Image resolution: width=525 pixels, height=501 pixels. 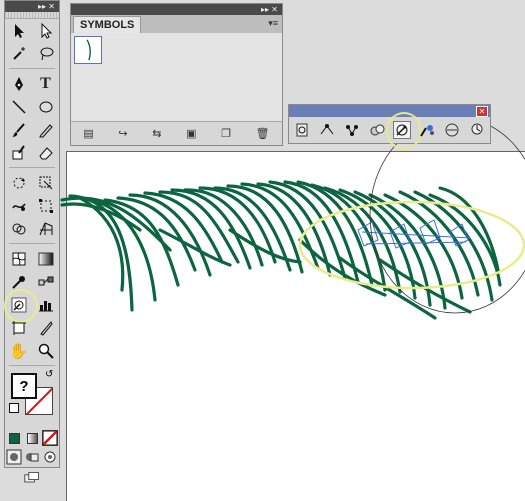 What do you see at coordinates (46, 351) in the screenshot?
I see `zoom-tool` at bounding box center [46, 351].